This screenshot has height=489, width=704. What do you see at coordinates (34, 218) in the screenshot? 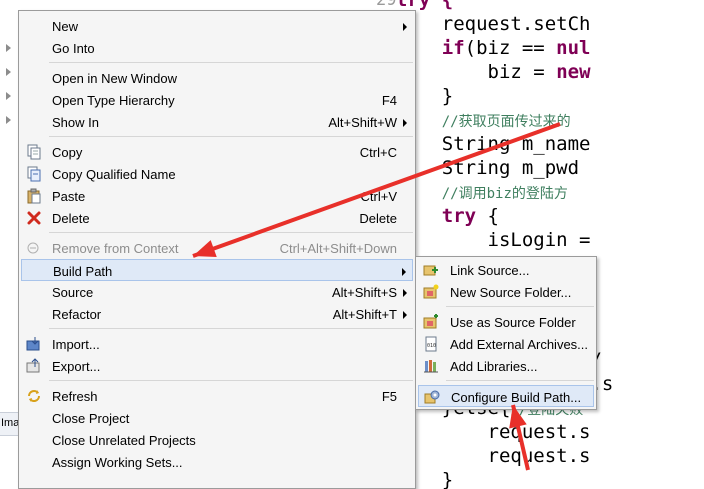
I see `delete-icon` at bounding box center [34, 218].